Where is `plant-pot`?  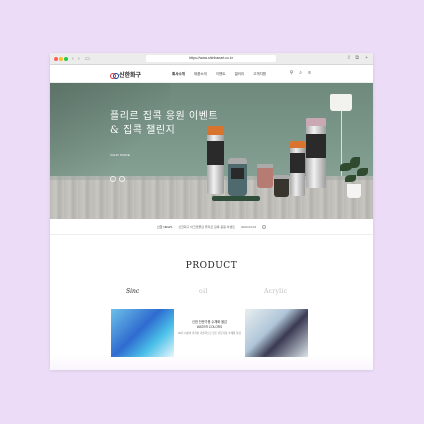 plant-pot is located at coordinates (354, 191).